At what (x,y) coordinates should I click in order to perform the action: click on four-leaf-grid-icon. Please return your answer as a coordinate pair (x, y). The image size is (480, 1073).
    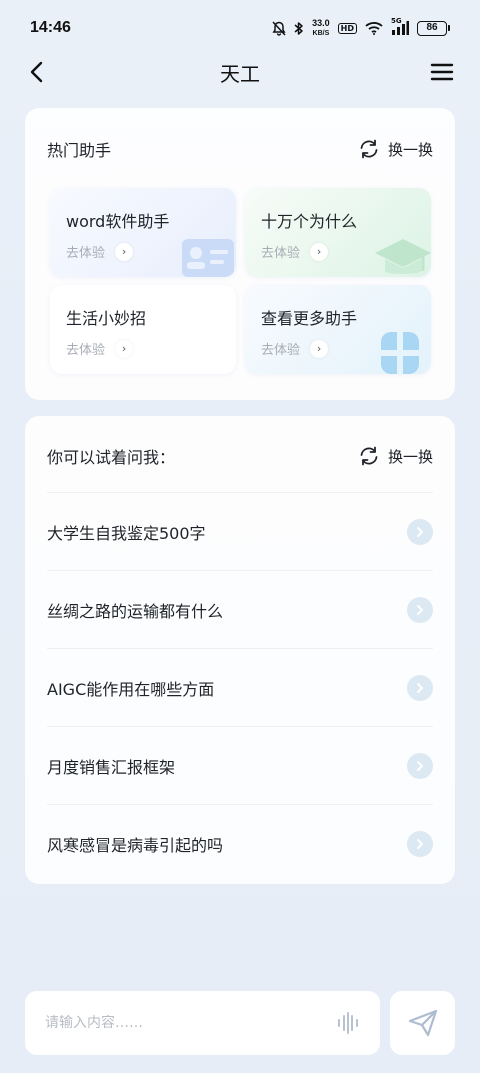
    Looking at the image, I should click on (400, 353).